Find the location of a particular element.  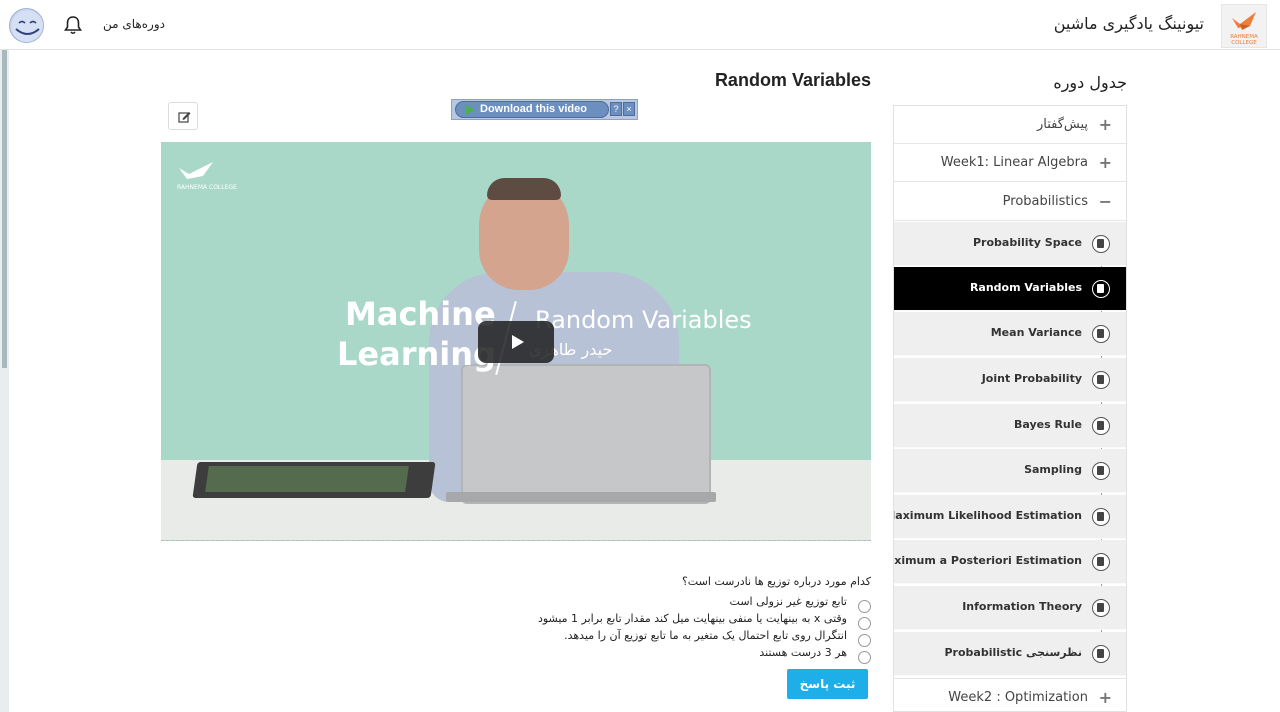

lesson-label: Maximum Likelihood Estimation is located at coordinates (987, 515).